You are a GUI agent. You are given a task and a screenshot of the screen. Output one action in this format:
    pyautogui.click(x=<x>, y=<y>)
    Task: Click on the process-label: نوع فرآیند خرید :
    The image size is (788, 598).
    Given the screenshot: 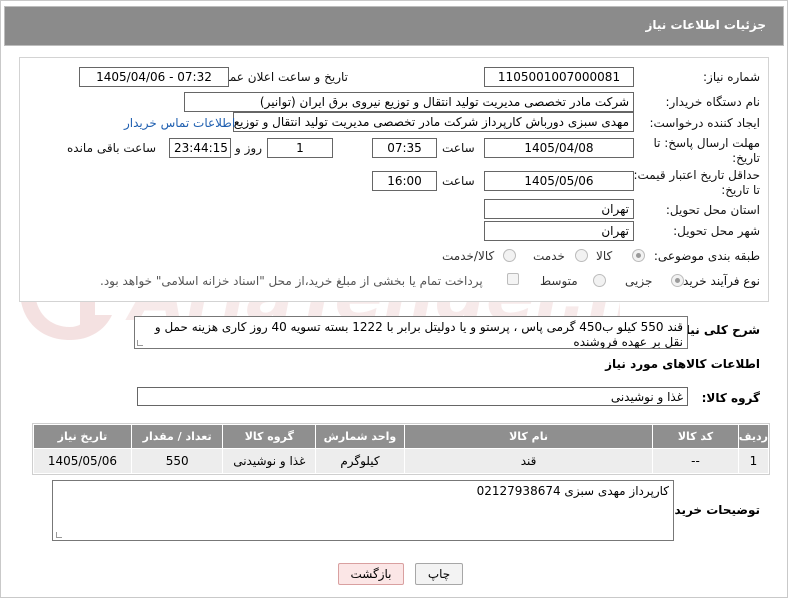 What is the action you would take?
    pyautogui.click(x=717, y=281)
    